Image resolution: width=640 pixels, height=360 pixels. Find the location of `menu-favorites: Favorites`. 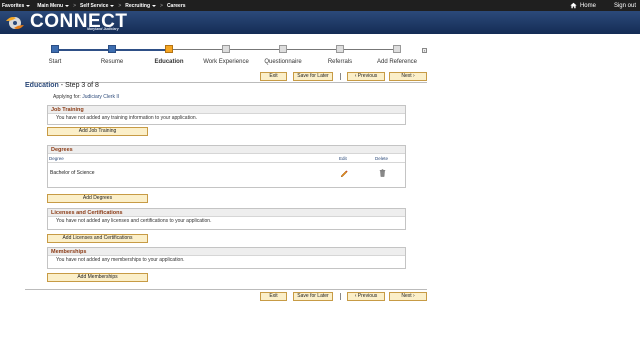

menu-favorites: Favorites is located at coordinates (16, 5).